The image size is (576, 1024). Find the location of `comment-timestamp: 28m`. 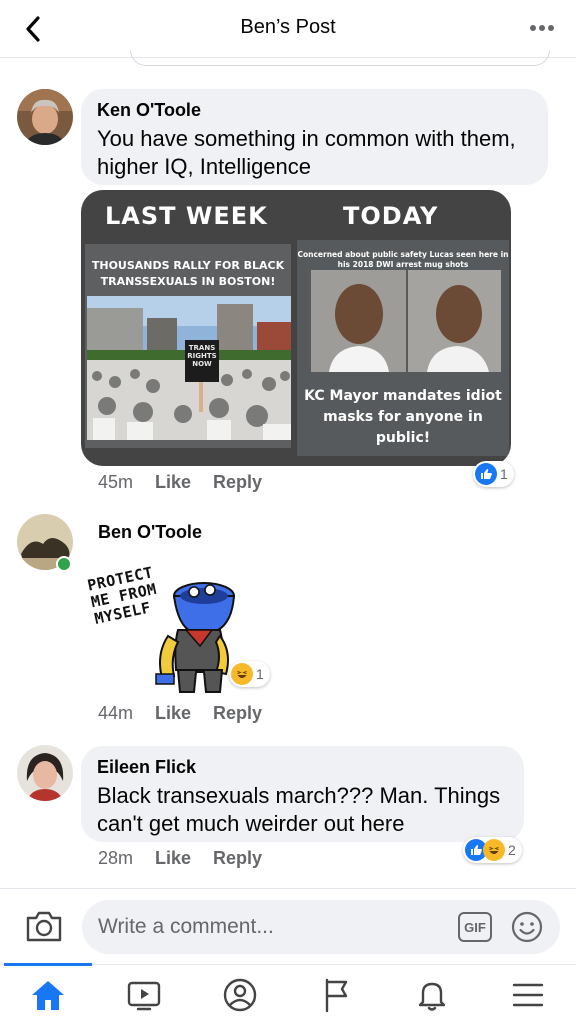

comment-timestamp: 28m is located at coordinates (116, 858).